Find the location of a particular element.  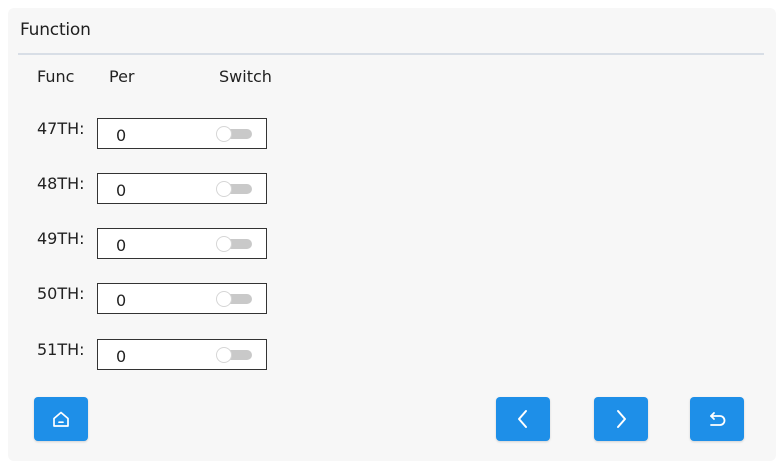

chevron-left-icon is located at coordinates (522, 419).